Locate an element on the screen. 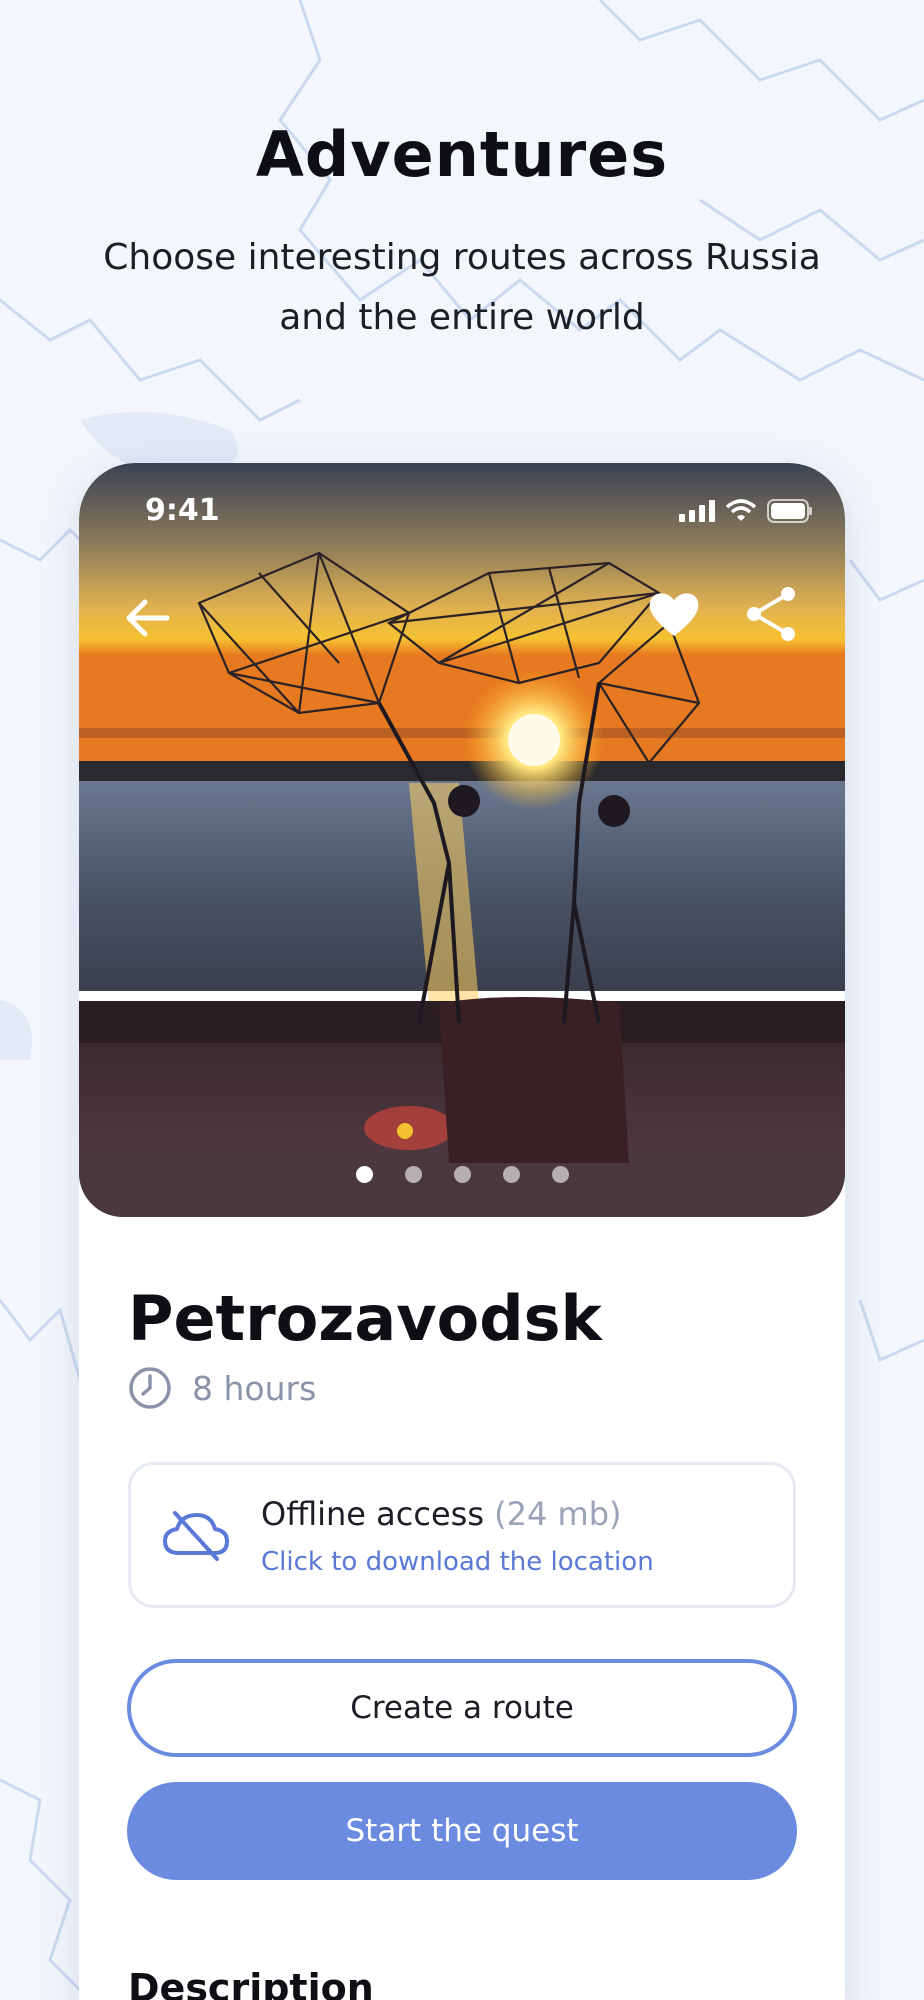 This screenshot has height=2000, width=924. carousel-dots is located at coordinates (462, 1174).